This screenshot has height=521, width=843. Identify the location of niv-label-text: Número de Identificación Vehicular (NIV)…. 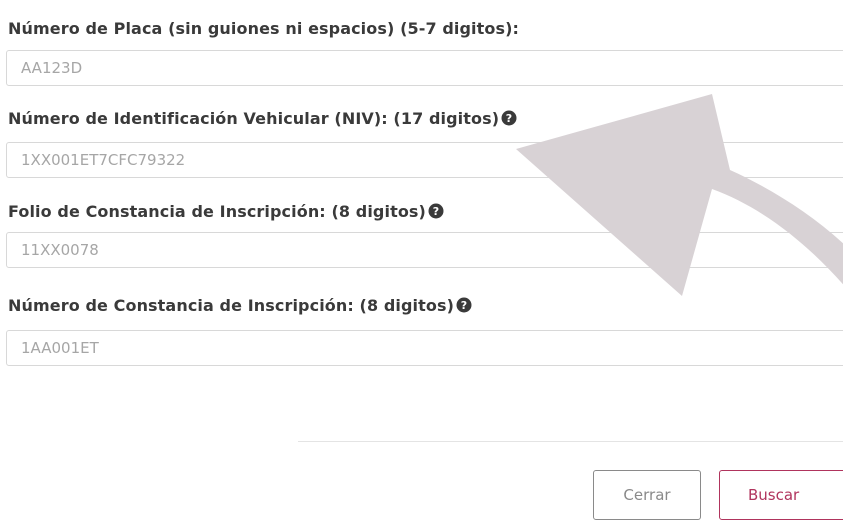
(254, 118).